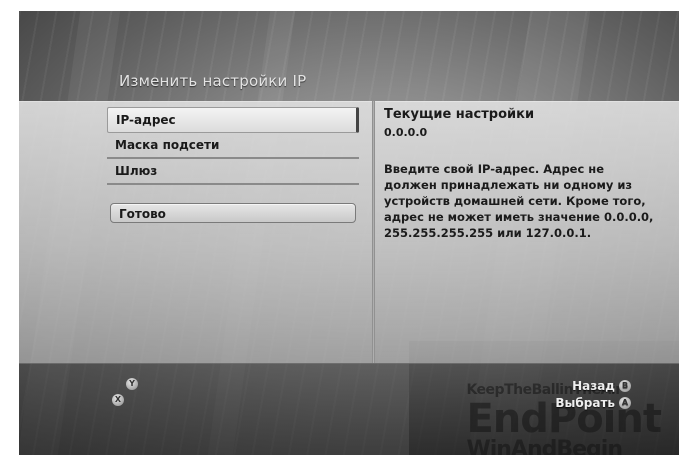 The image size is (693, 466). I want to click on x-button-icon: X, so click(118, 400).